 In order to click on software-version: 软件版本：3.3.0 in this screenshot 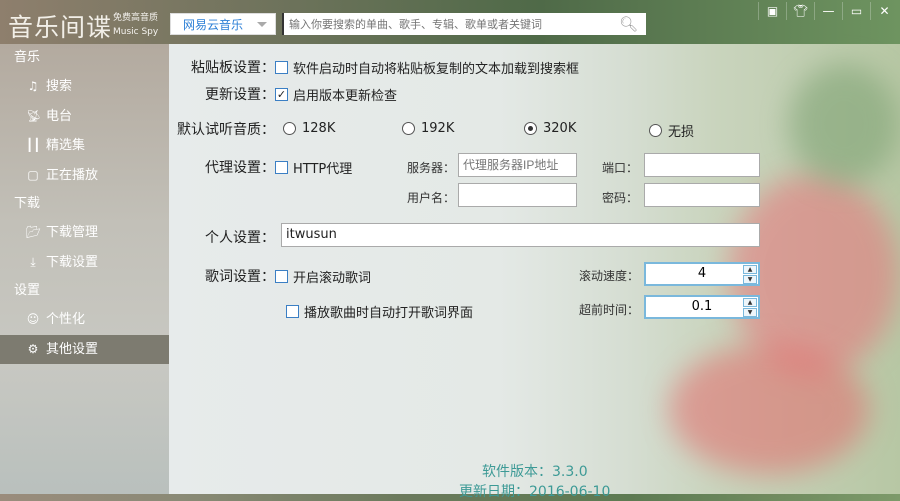, I will do `click(535, 472)`.